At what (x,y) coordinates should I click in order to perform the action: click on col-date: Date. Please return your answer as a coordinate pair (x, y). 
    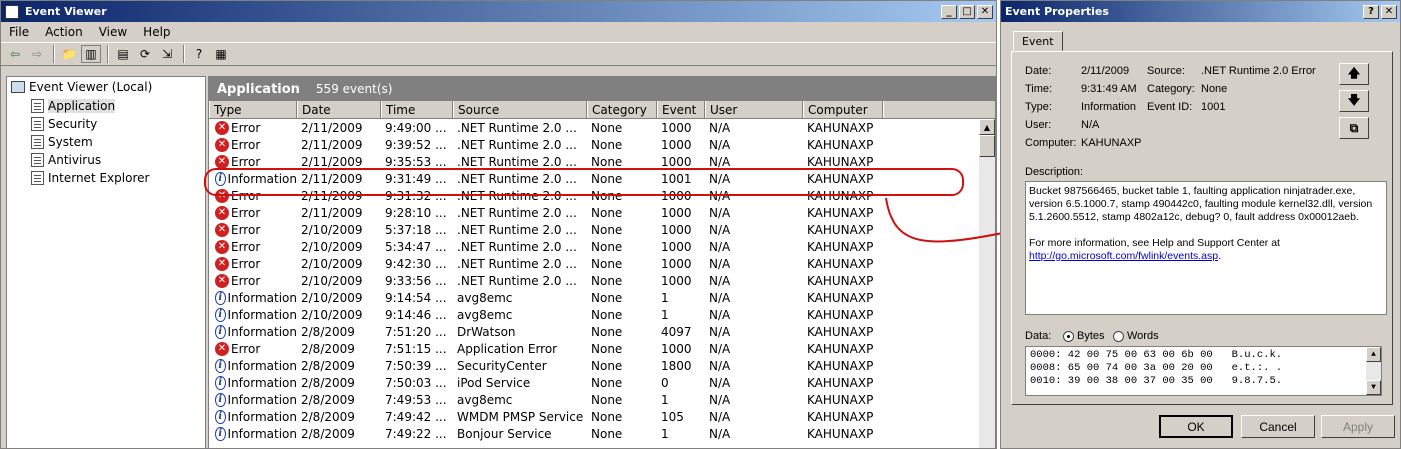
    Looking at the image, I should click on (339, 109).